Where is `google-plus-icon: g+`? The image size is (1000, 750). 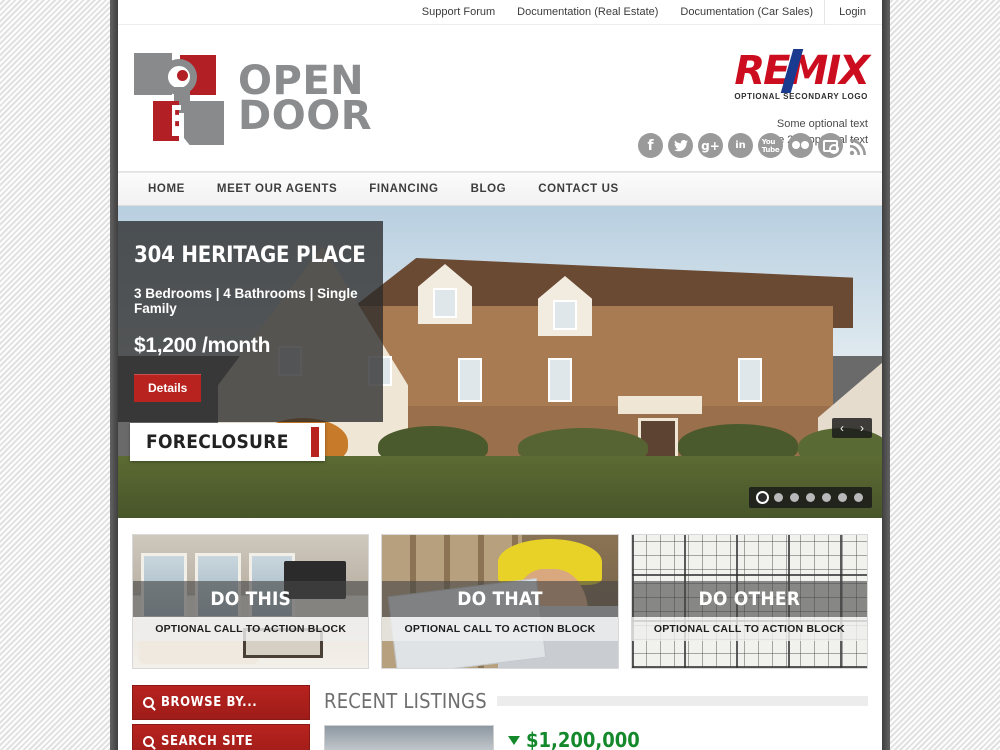
google-plus-icon: g+ is located at coordinates (710, 145).